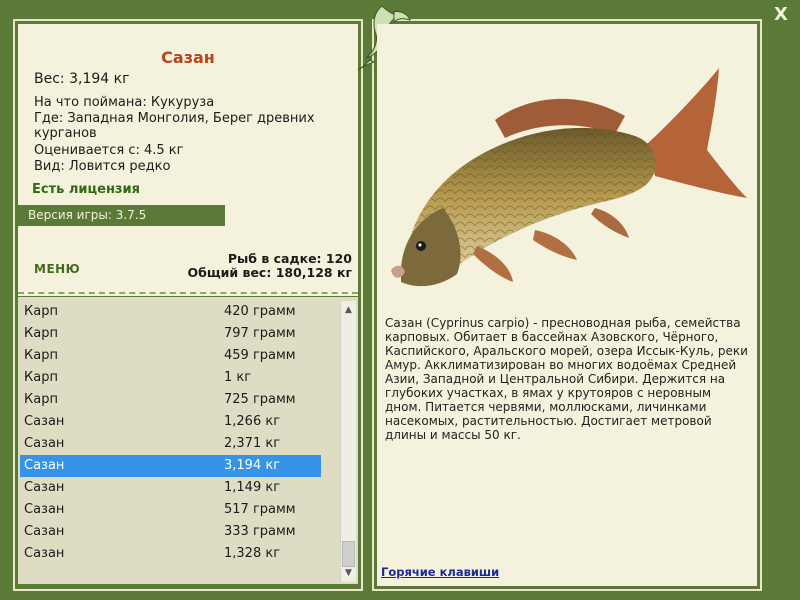 The image size is (800, 600). I want to click on list-item-weight: 1,266 кг, so click(252, 421).